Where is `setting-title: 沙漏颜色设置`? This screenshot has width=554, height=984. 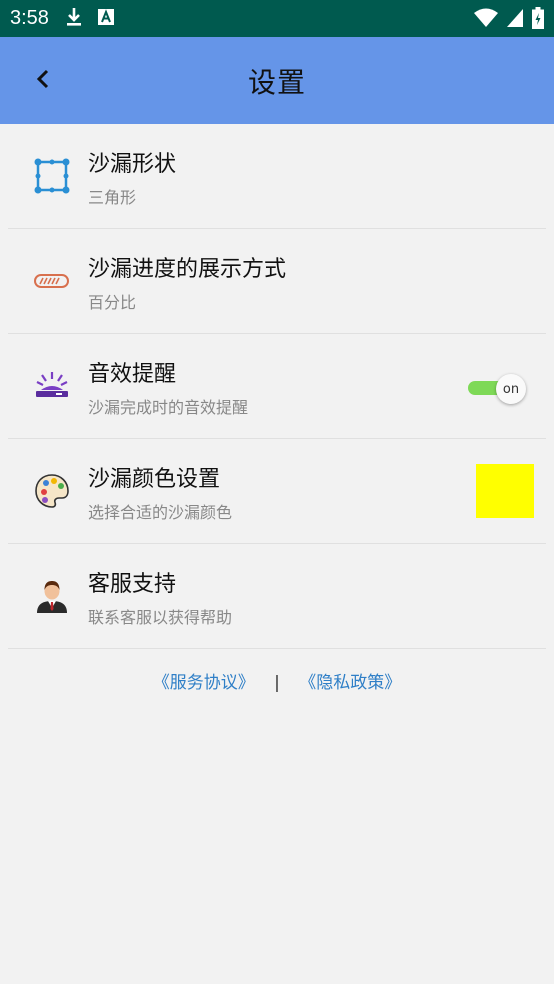
setting-title: 沙漏颜色设置 is located at coordinates (154, 479).